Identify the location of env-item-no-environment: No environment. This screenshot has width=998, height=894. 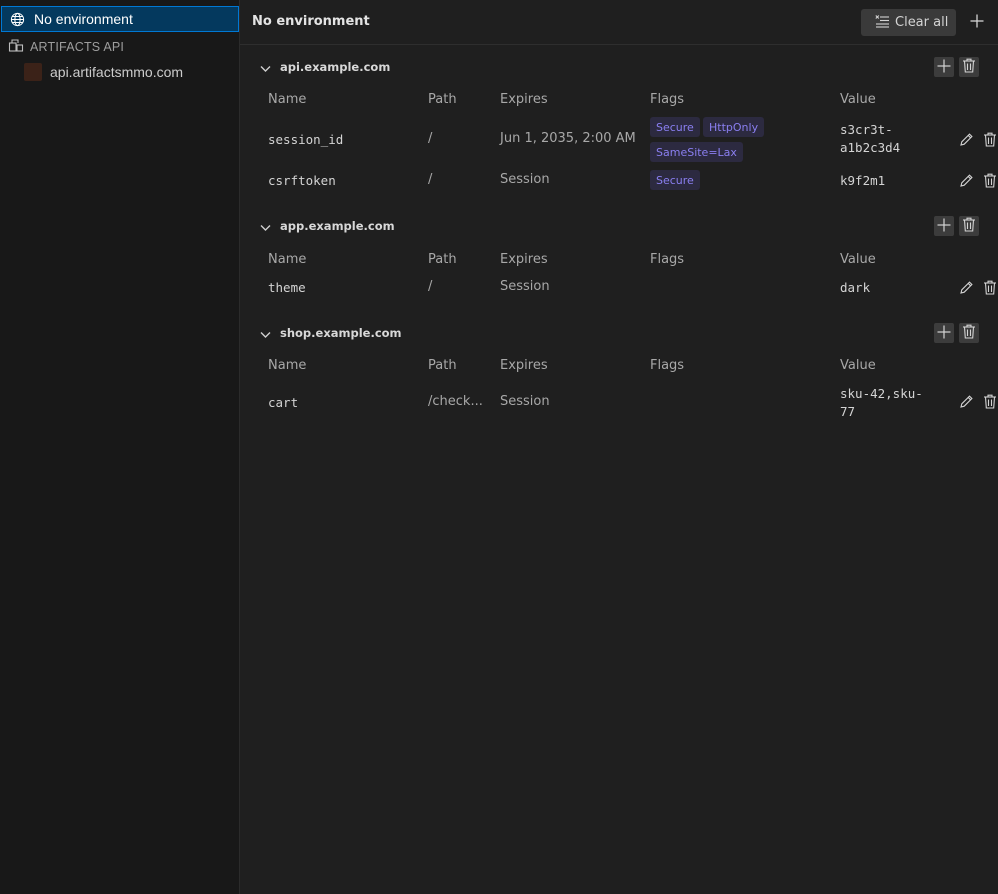
(120, 19).